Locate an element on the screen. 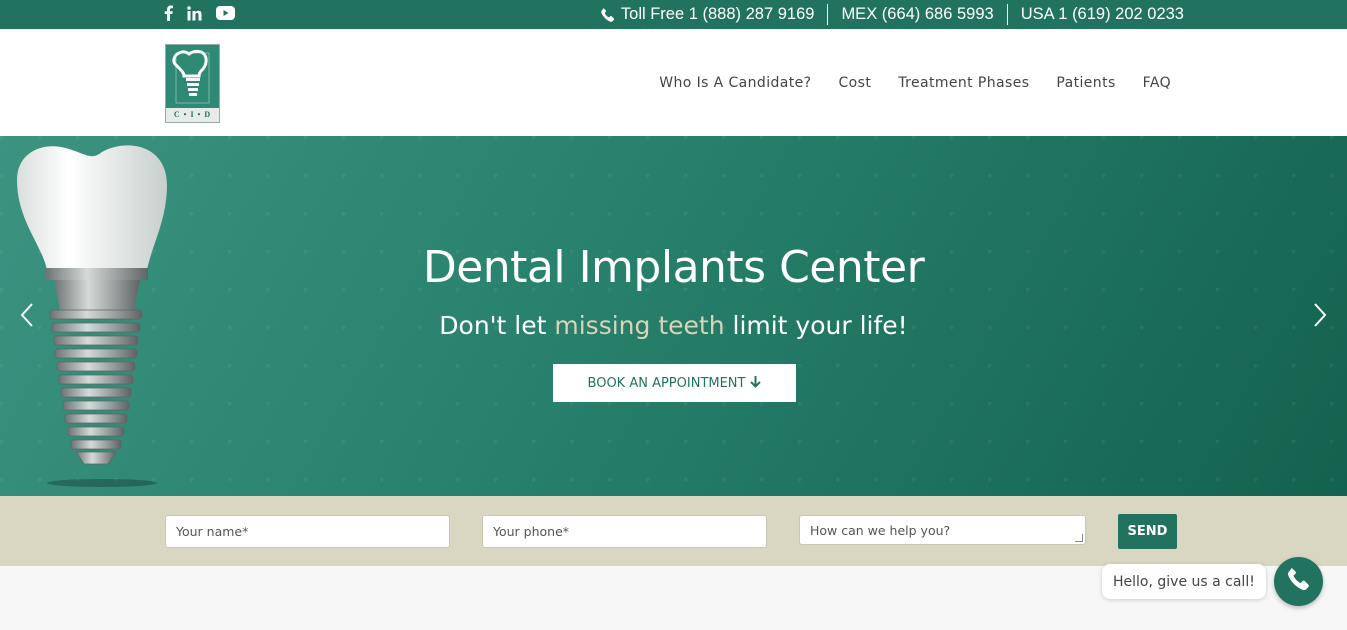 The height and width of the screenshot is (630, 1347). call-button is located at coordinates (1298, 581).